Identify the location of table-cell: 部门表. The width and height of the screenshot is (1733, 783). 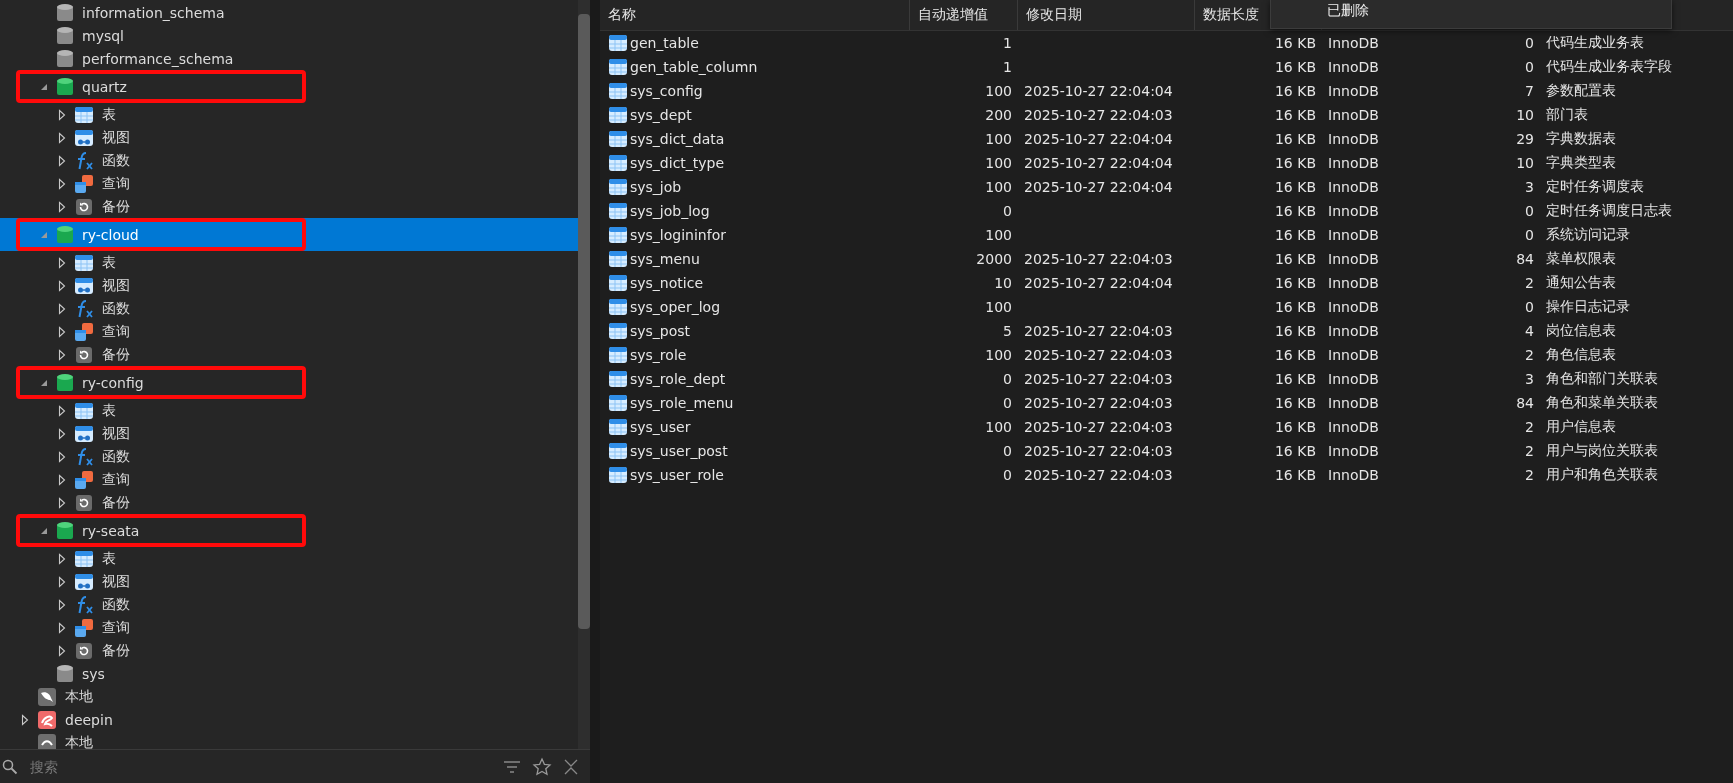
(1567, 115).